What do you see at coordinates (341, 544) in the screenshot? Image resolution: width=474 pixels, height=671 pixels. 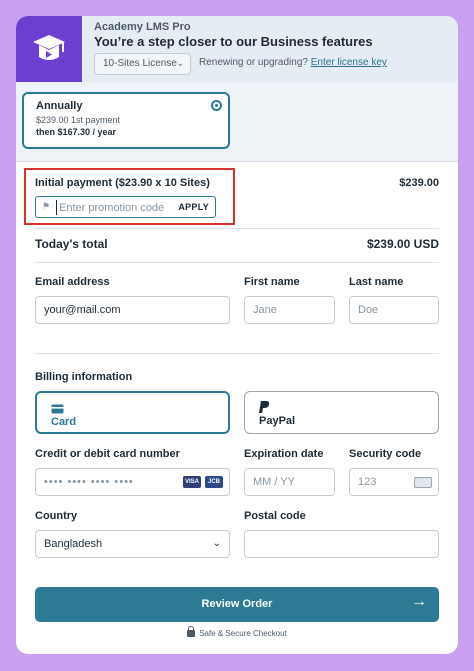 I see `postal-code-field` at bounding box center [341, 544].